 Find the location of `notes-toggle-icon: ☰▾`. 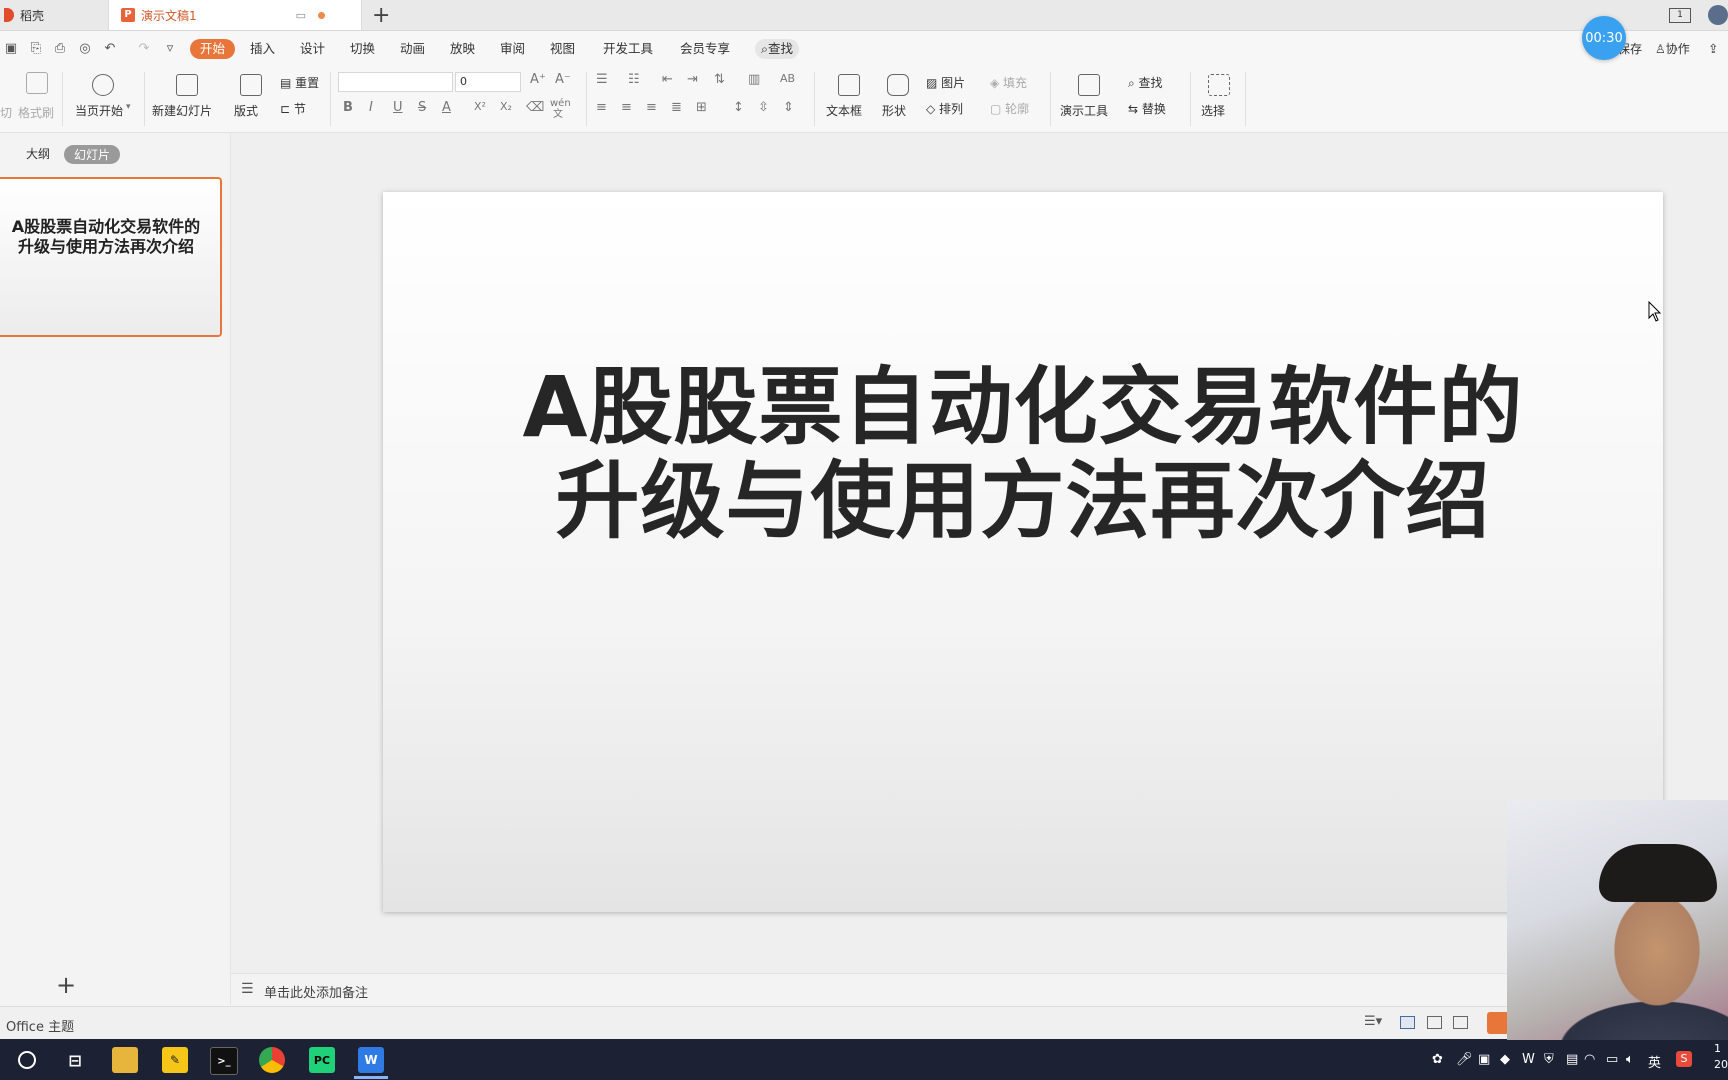

notes-toggle-icon: ☰▾ is located at coordinates (1373, 1021).